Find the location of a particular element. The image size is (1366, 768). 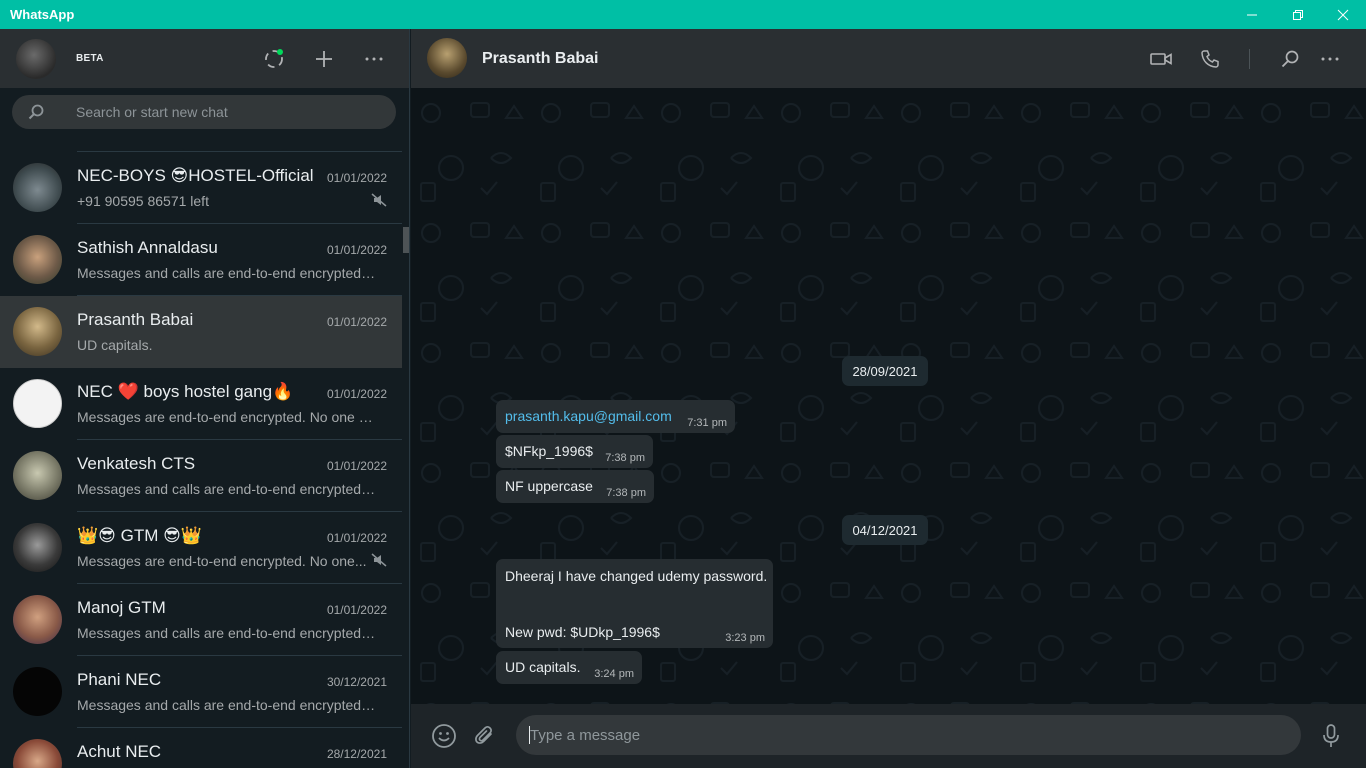

text-caret is located at coordinates (529, 735).